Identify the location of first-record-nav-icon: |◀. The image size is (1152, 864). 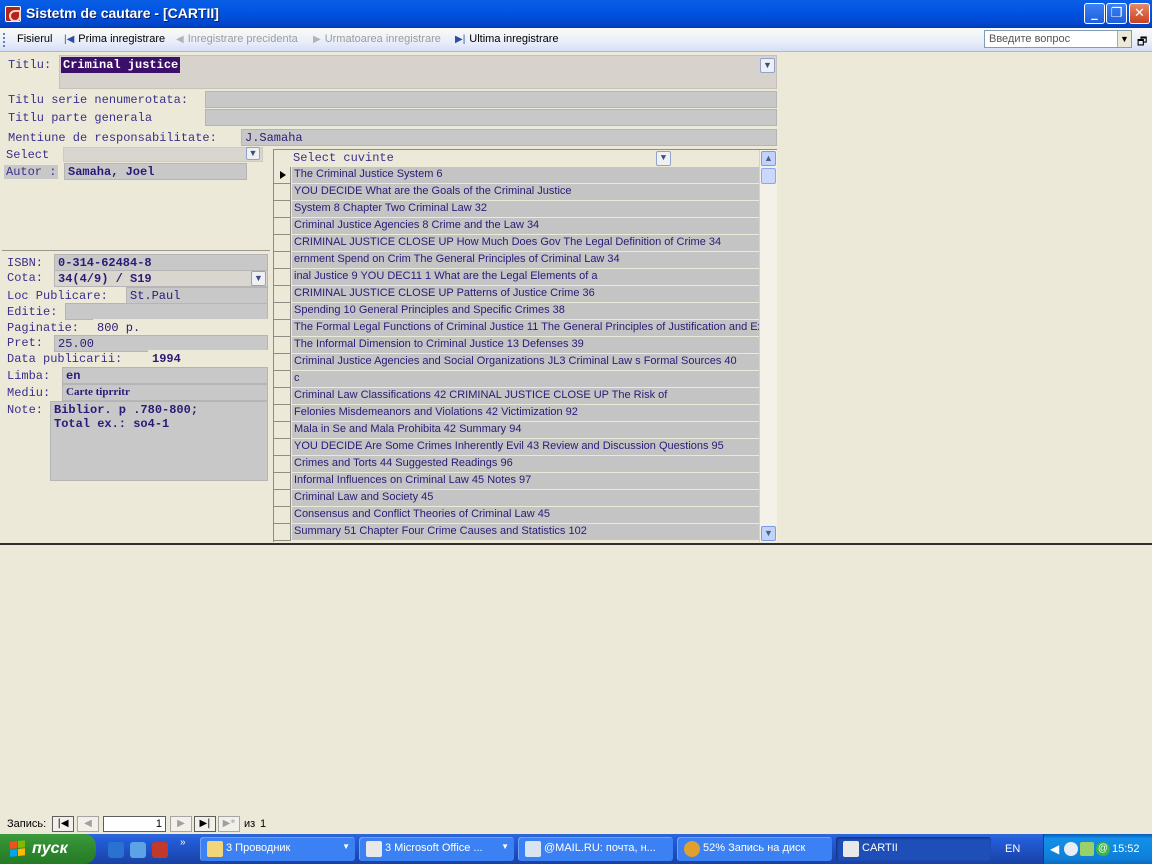
(63, 824).